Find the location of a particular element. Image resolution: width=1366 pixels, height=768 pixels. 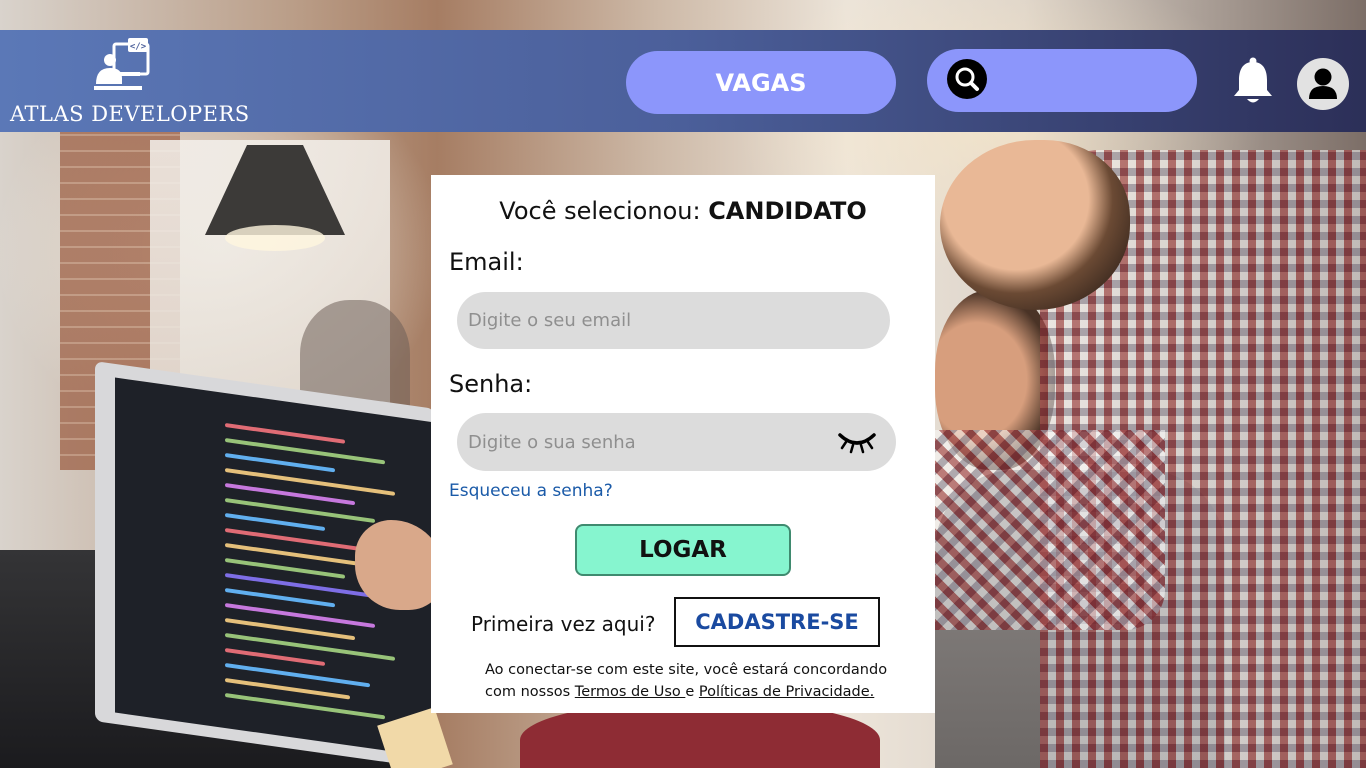

search-bar is located at coordinates (1062, 80).